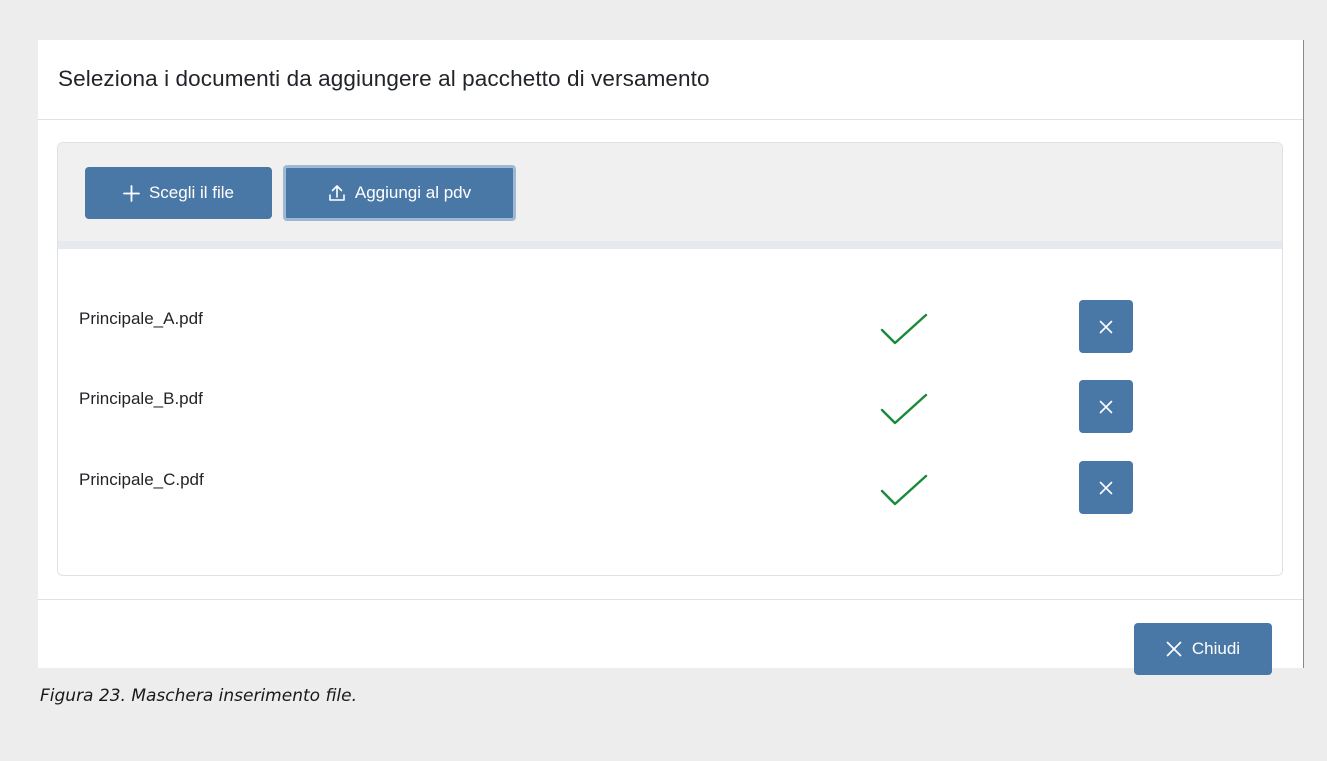 The height and width of the screenshot is (761, 1327). Describe the element at coordinates (670, 196) in the screenshot. I see `upload-toolbar: Scegli il file Aggiungi al pdv` at that location.